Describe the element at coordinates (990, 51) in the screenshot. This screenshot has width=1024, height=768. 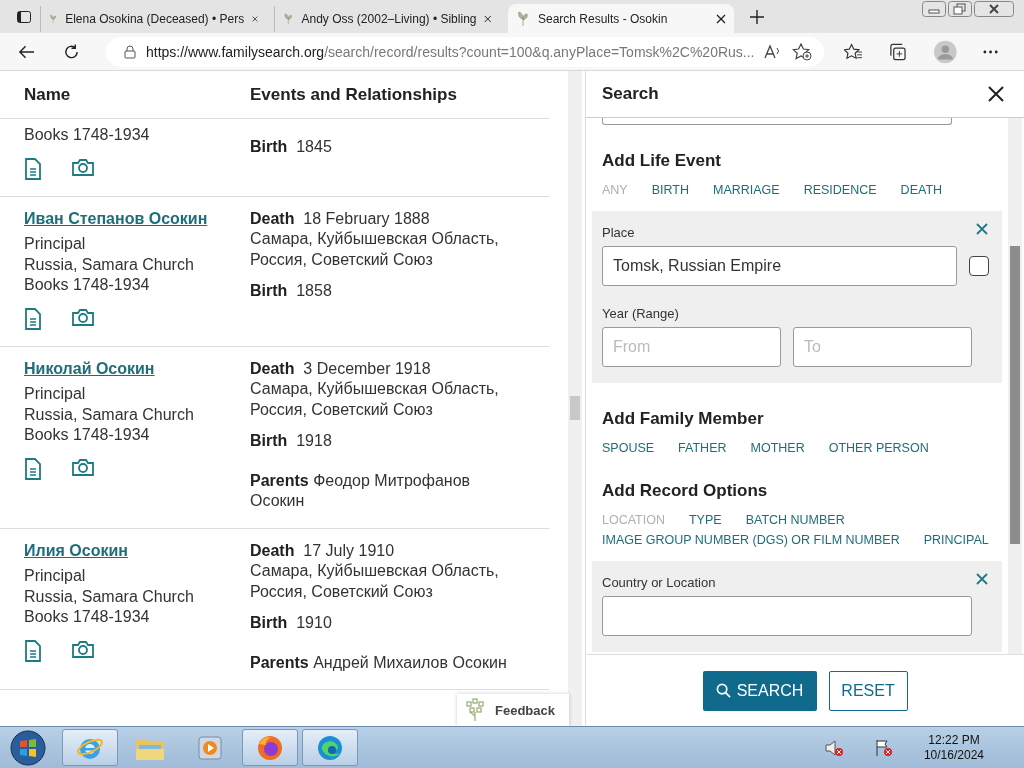
I see `more-icon` at that location.